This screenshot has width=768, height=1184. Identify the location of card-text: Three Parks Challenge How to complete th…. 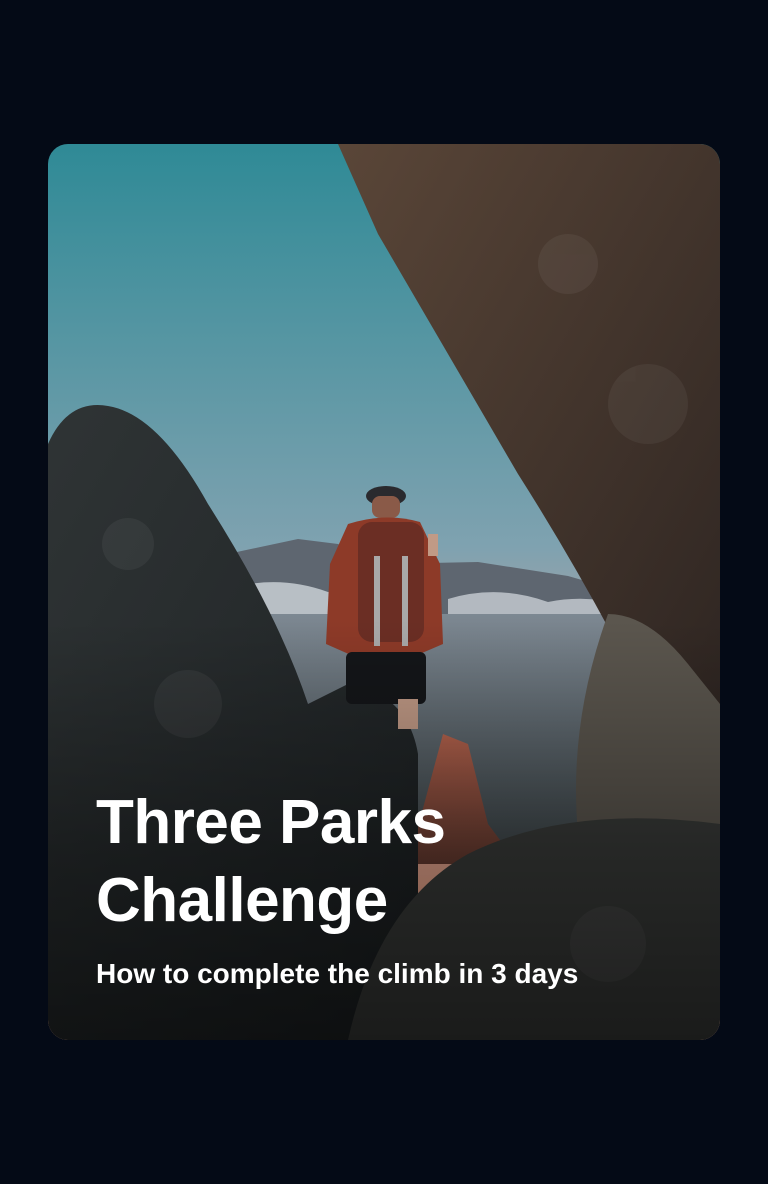
(384, 888).